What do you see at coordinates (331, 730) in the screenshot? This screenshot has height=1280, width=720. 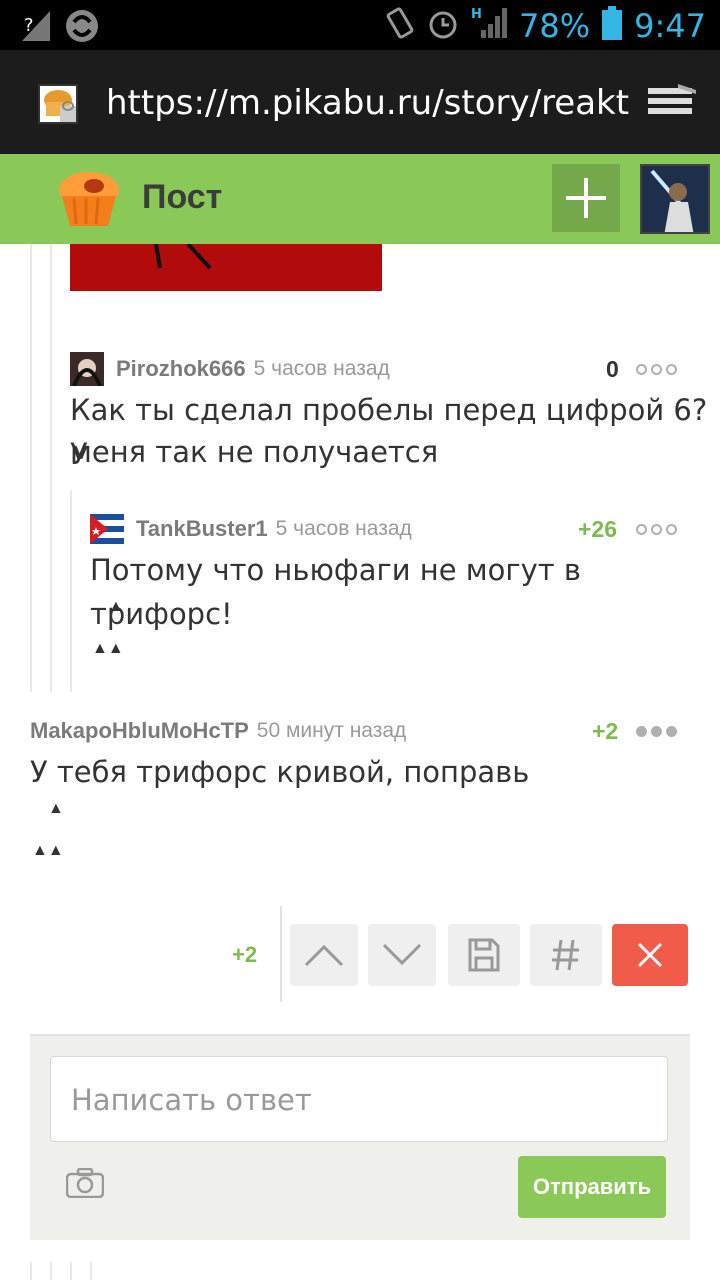 I see `comment-time: 50 минут назад` at bounding box center [331, 730].